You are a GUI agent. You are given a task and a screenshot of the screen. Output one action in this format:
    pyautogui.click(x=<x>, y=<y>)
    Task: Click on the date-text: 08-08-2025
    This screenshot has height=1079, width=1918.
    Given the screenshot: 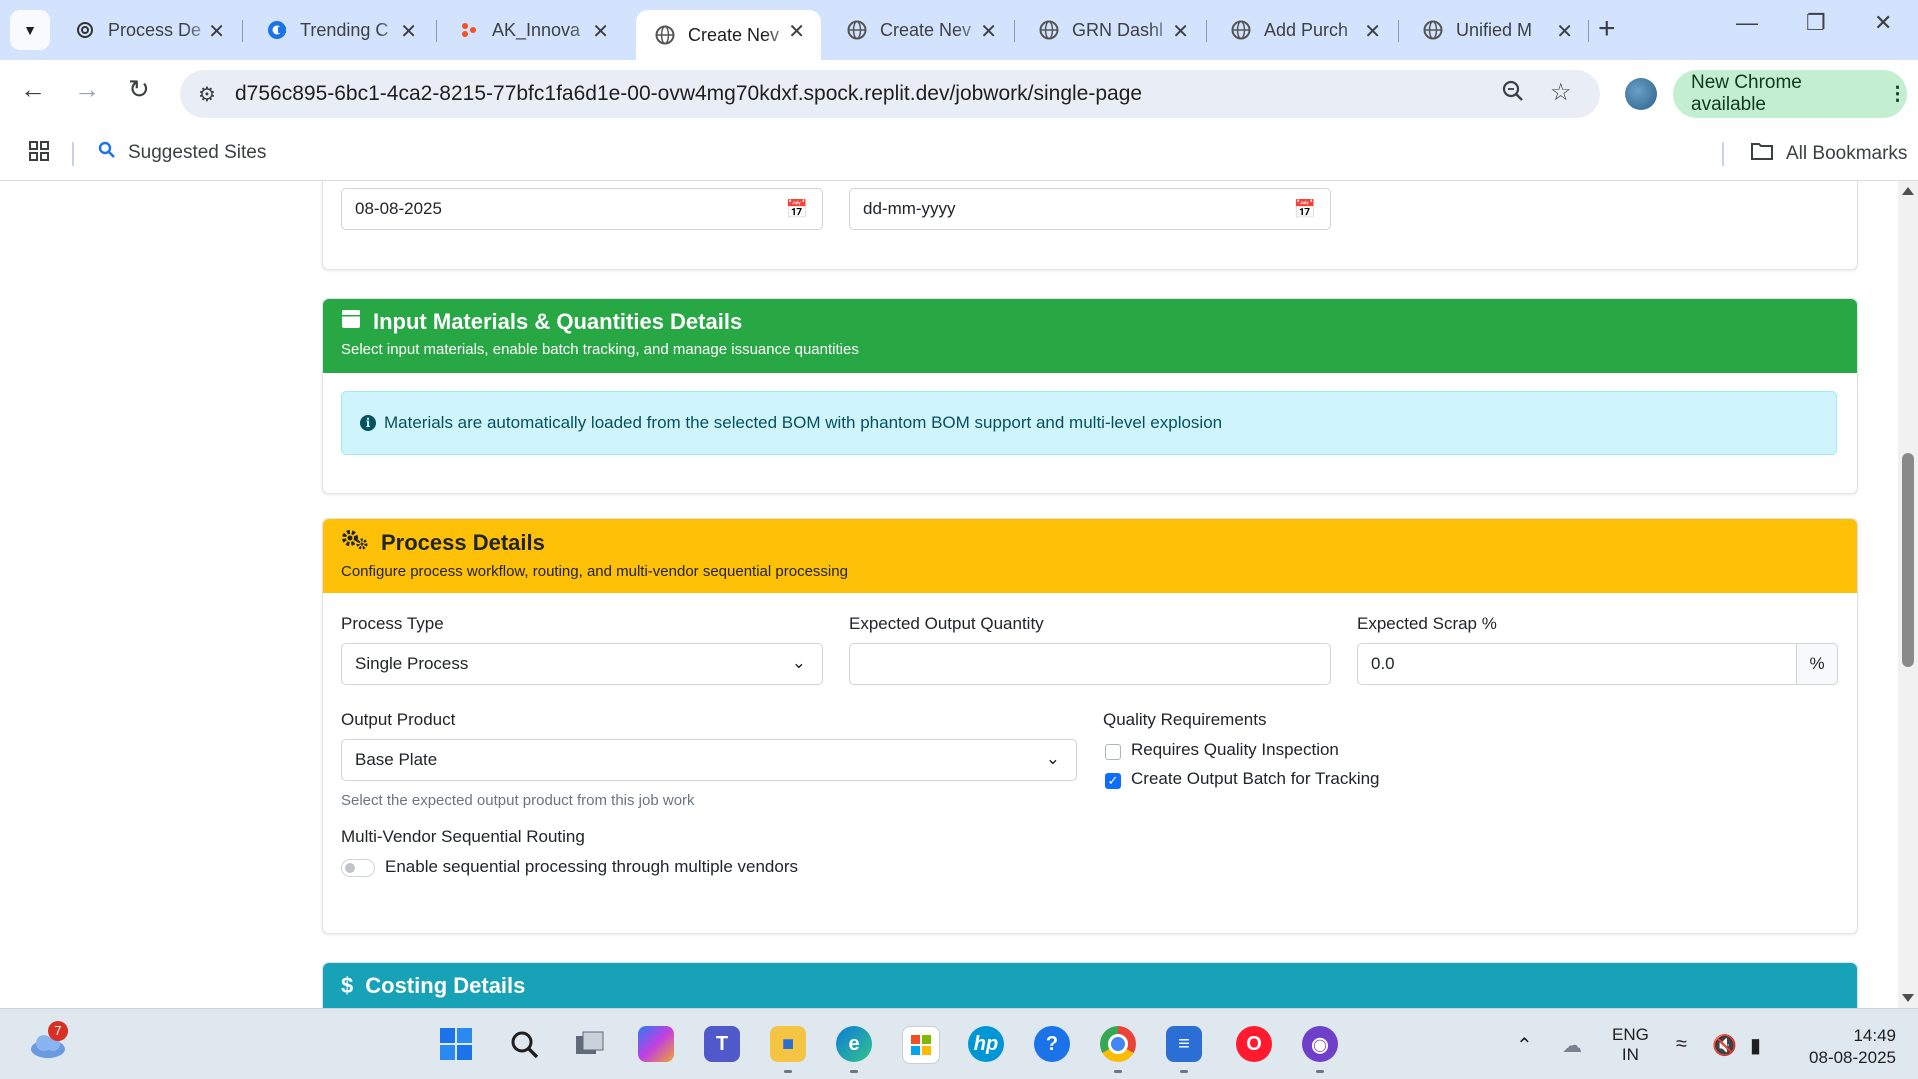 What is the action you would take?
    pyautogui.click(x=1852, y=1057)
    